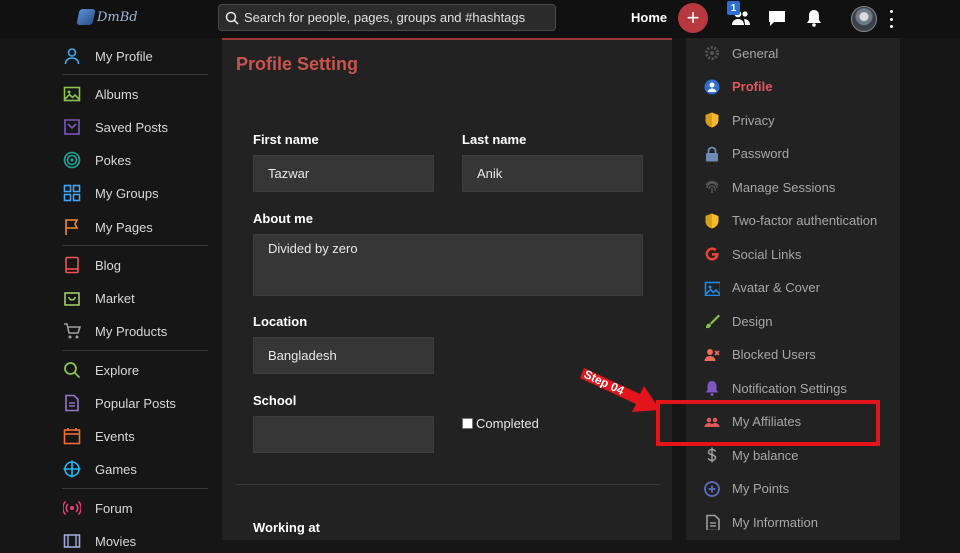 Image resolution: width=960 pixels, height=553 pixels. Describe the element at coordinates (131, 331) in the screenshot. I see `sidebar-item-label: My Products` at that location.